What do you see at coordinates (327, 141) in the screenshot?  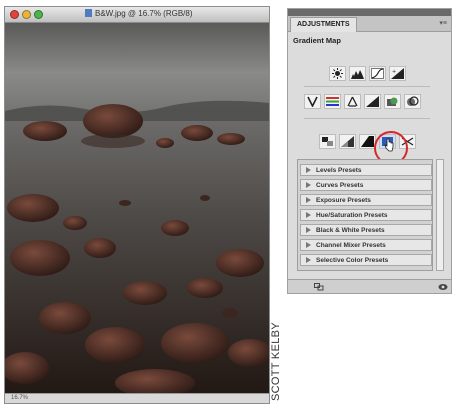 I see `invert-icon` at bounding box center [327, 141].